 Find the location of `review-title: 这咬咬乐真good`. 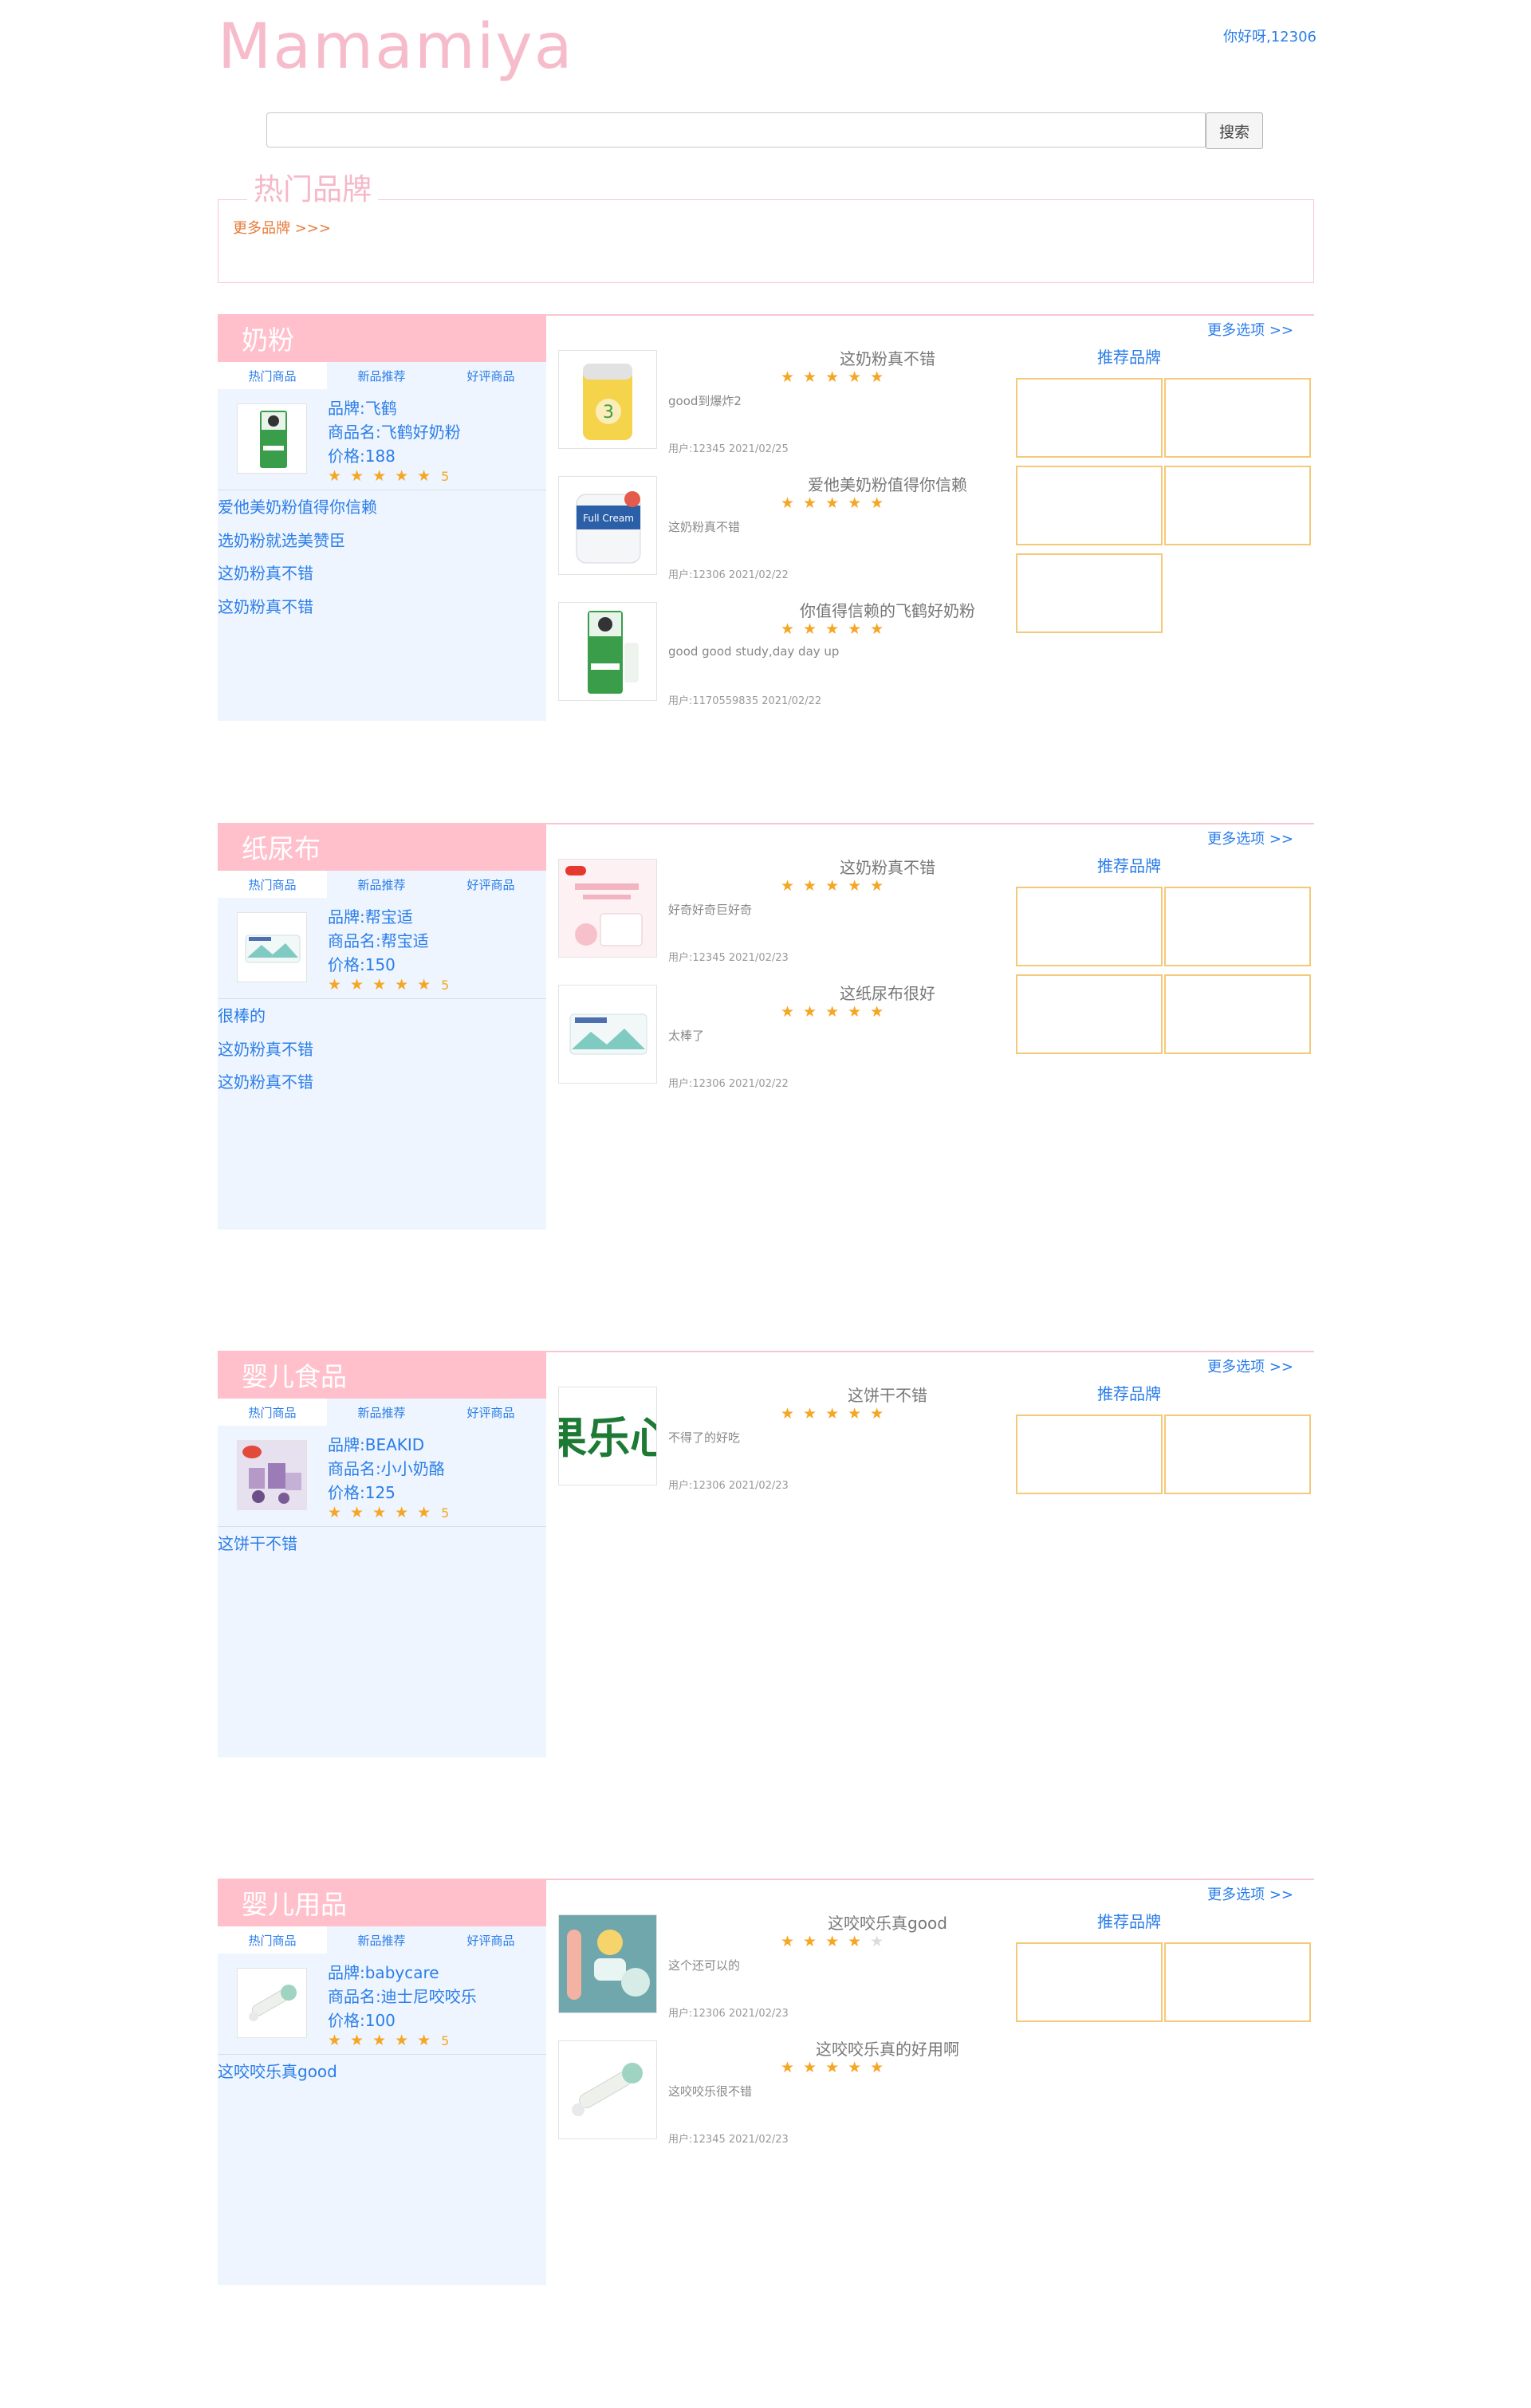

review-title: 这咬咬乐真good is located at coordinates (887, 1922).